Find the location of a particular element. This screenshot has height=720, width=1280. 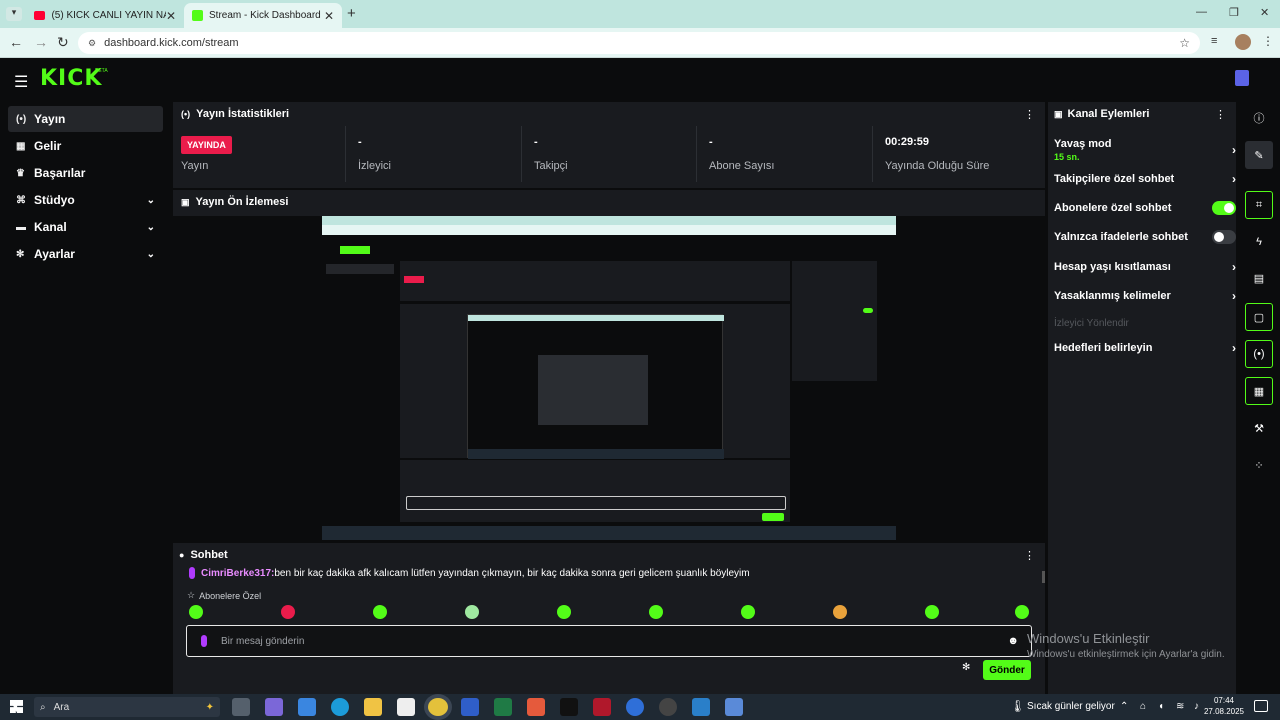

user-avatar is located at coordinates (1242, 78).